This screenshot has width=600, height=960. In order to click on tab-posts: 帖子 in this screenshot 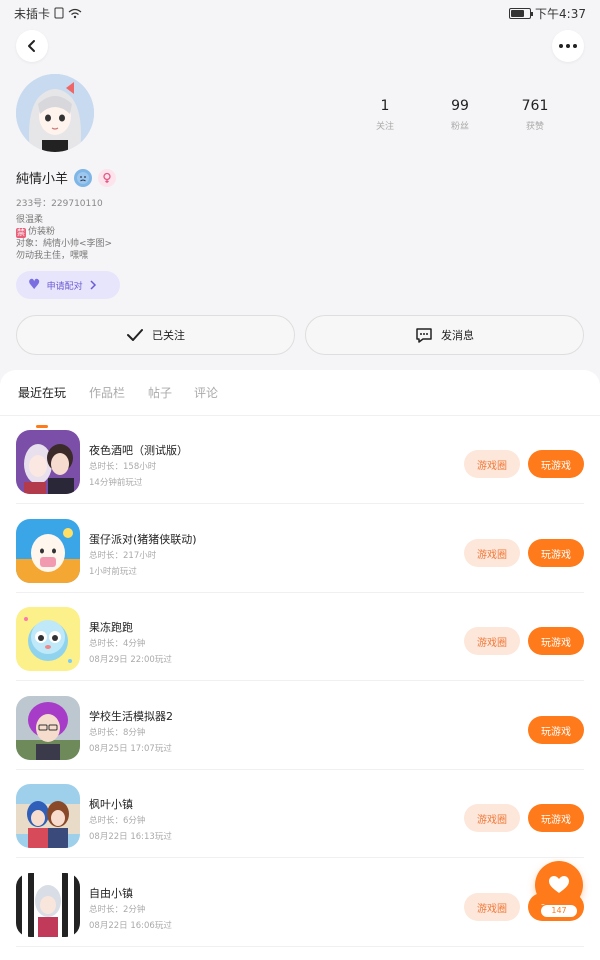, I will do `click(160, 392)`.